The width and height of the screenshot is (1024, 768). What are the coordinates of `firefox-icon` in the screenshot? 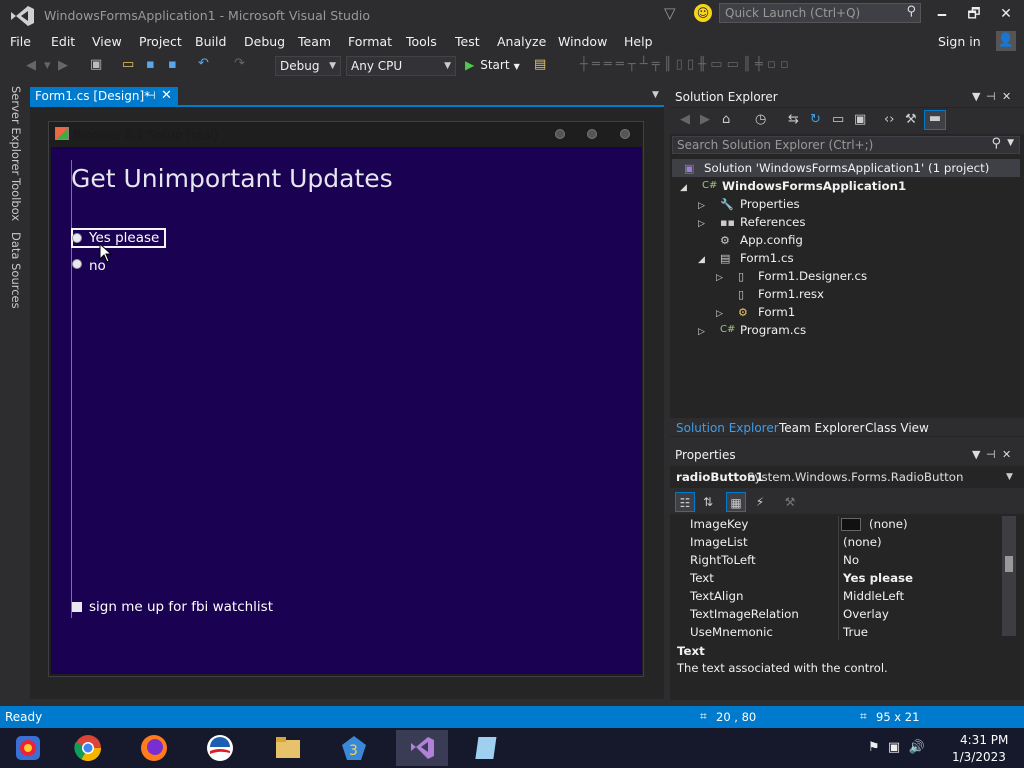 It's located at (154, 748).